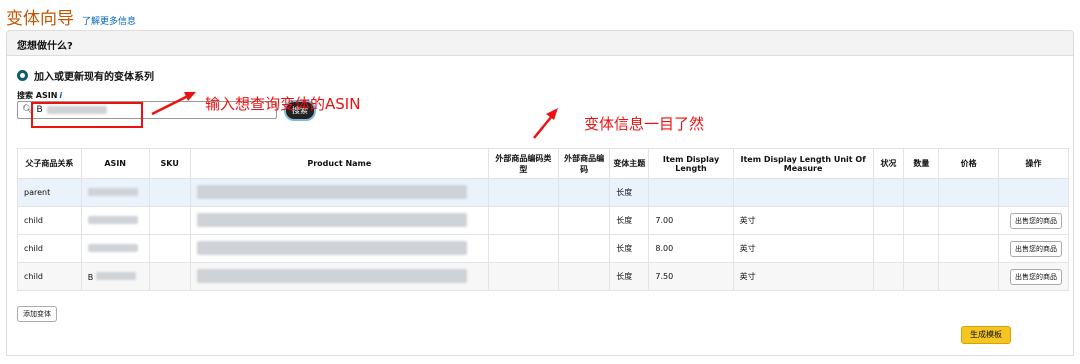 The width and height of the screenshot is (1080, 364). I want to click on table-row: child 长度 7.00 英寸 出售您的商品, so click(543, 220).